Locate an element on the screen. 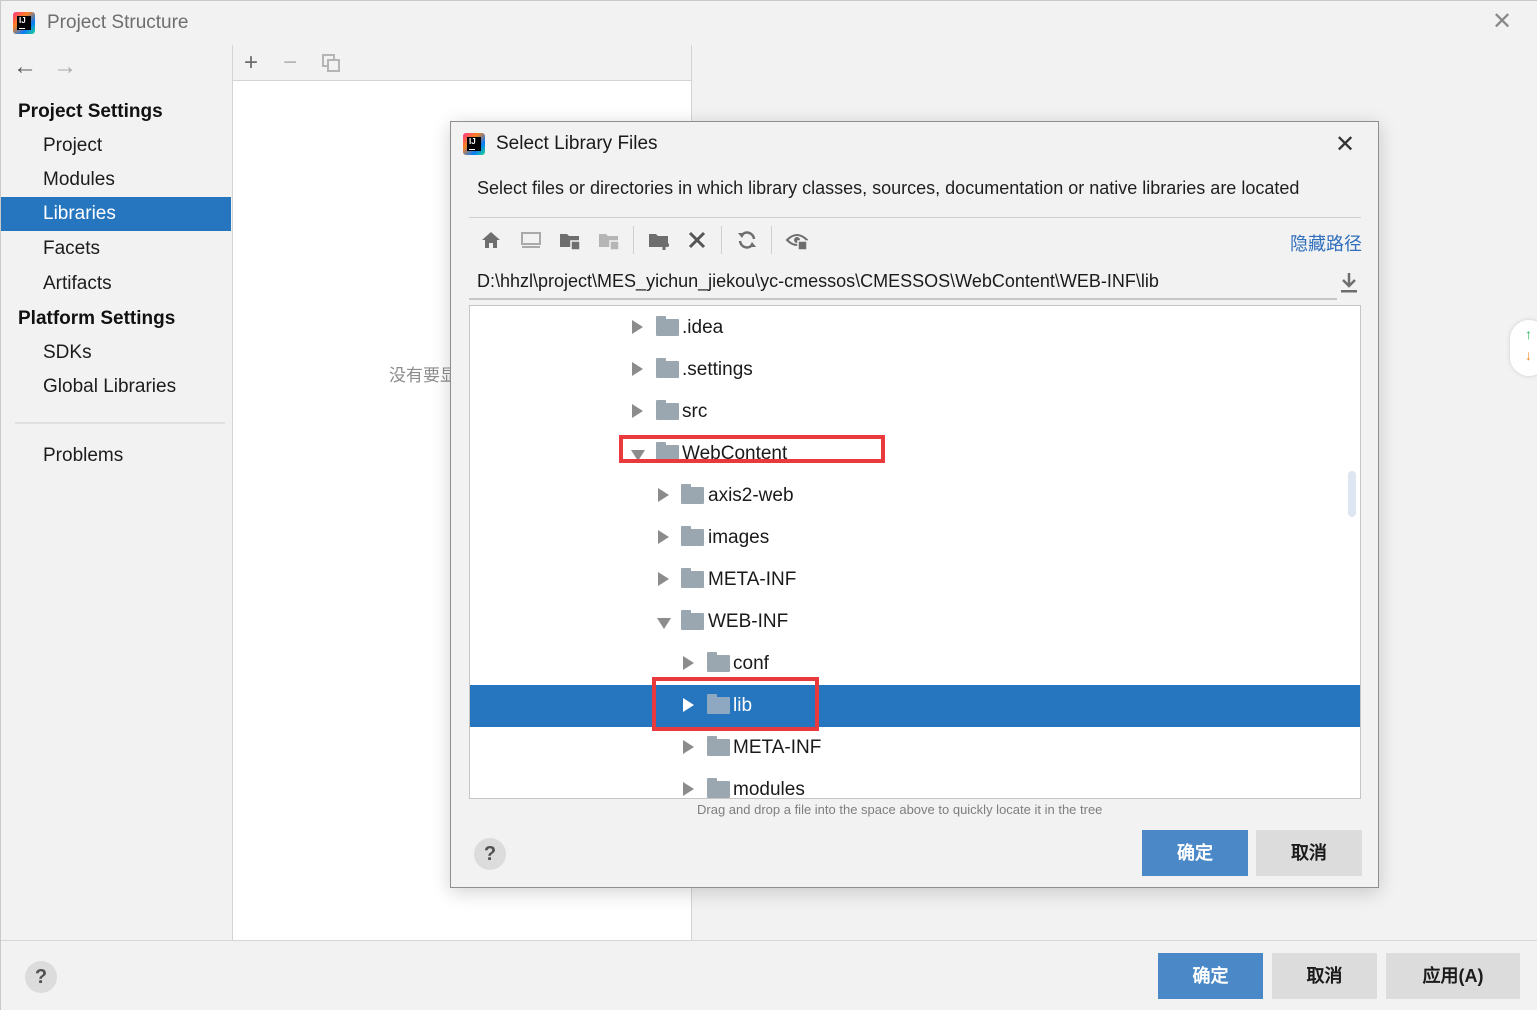  help-button: ? is located at coordinates (41, 977).